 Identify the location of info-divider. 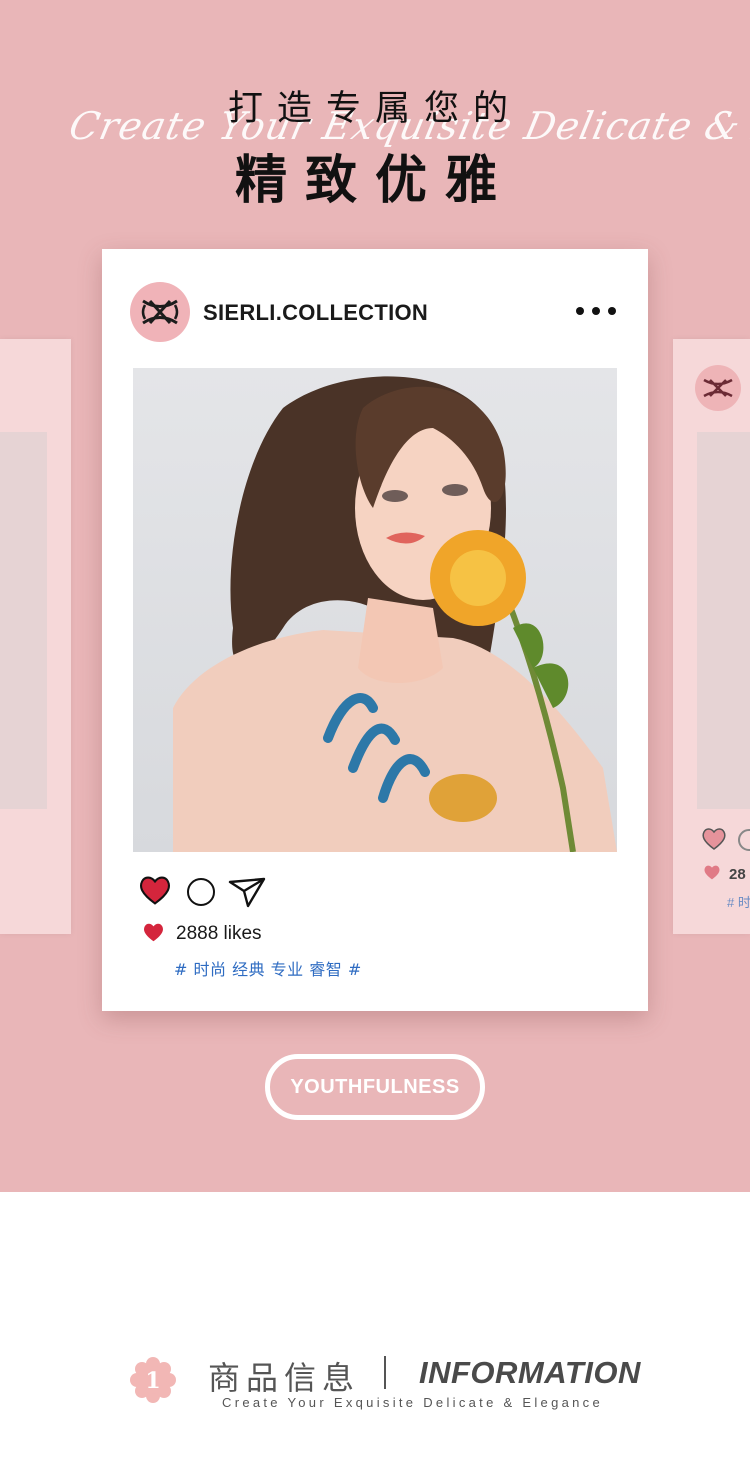
(385, 1372).